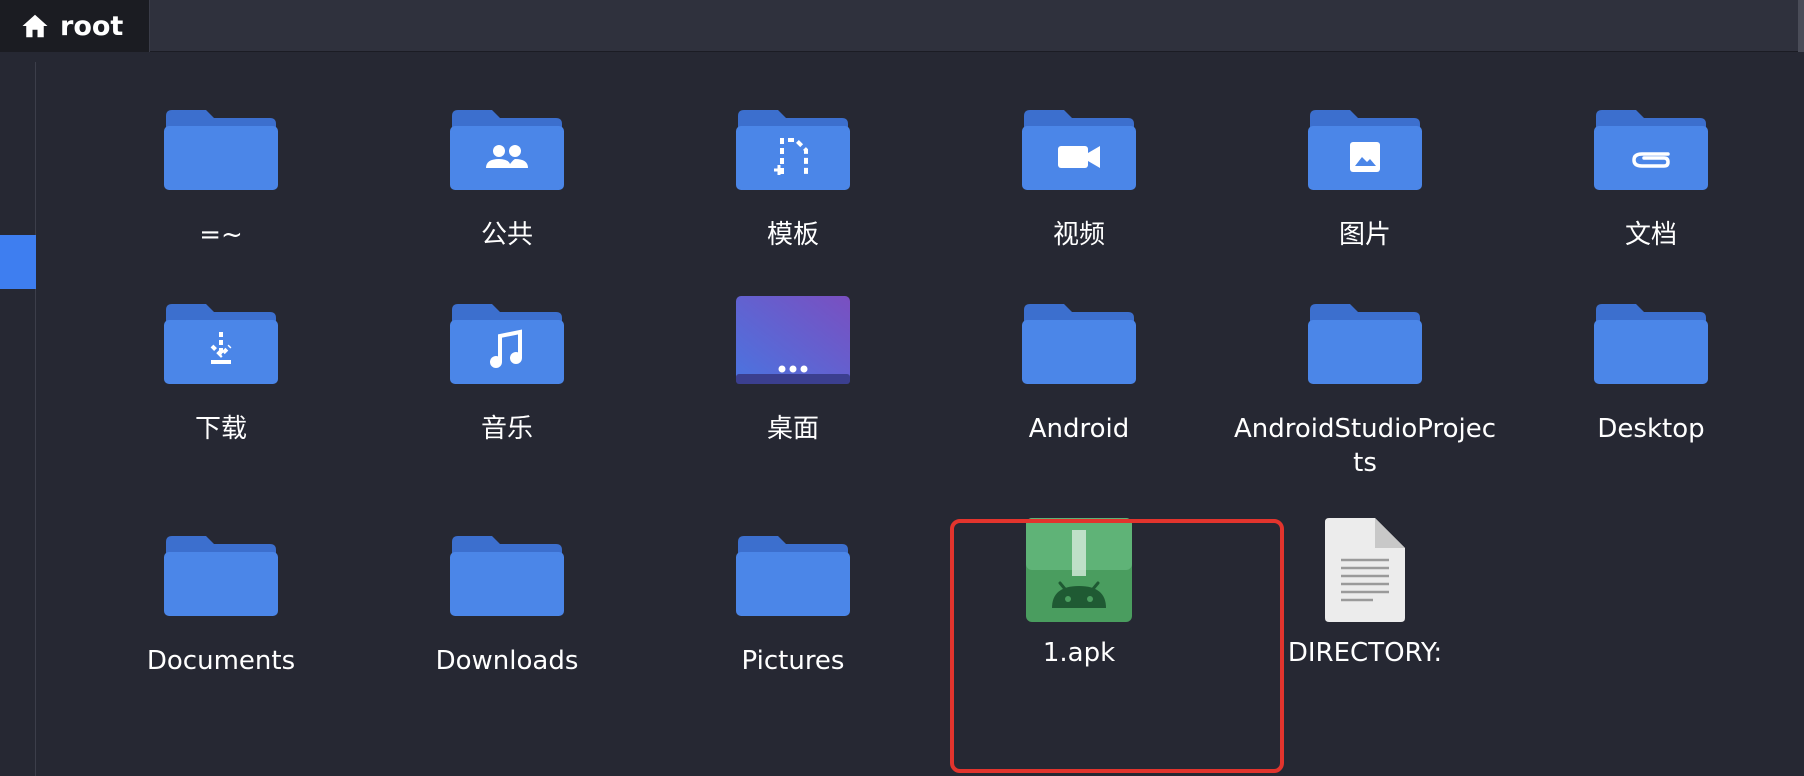 The width and height of the screenshot is (1804, 776). I want to click on item-label: 视频, so click(1078, 235).